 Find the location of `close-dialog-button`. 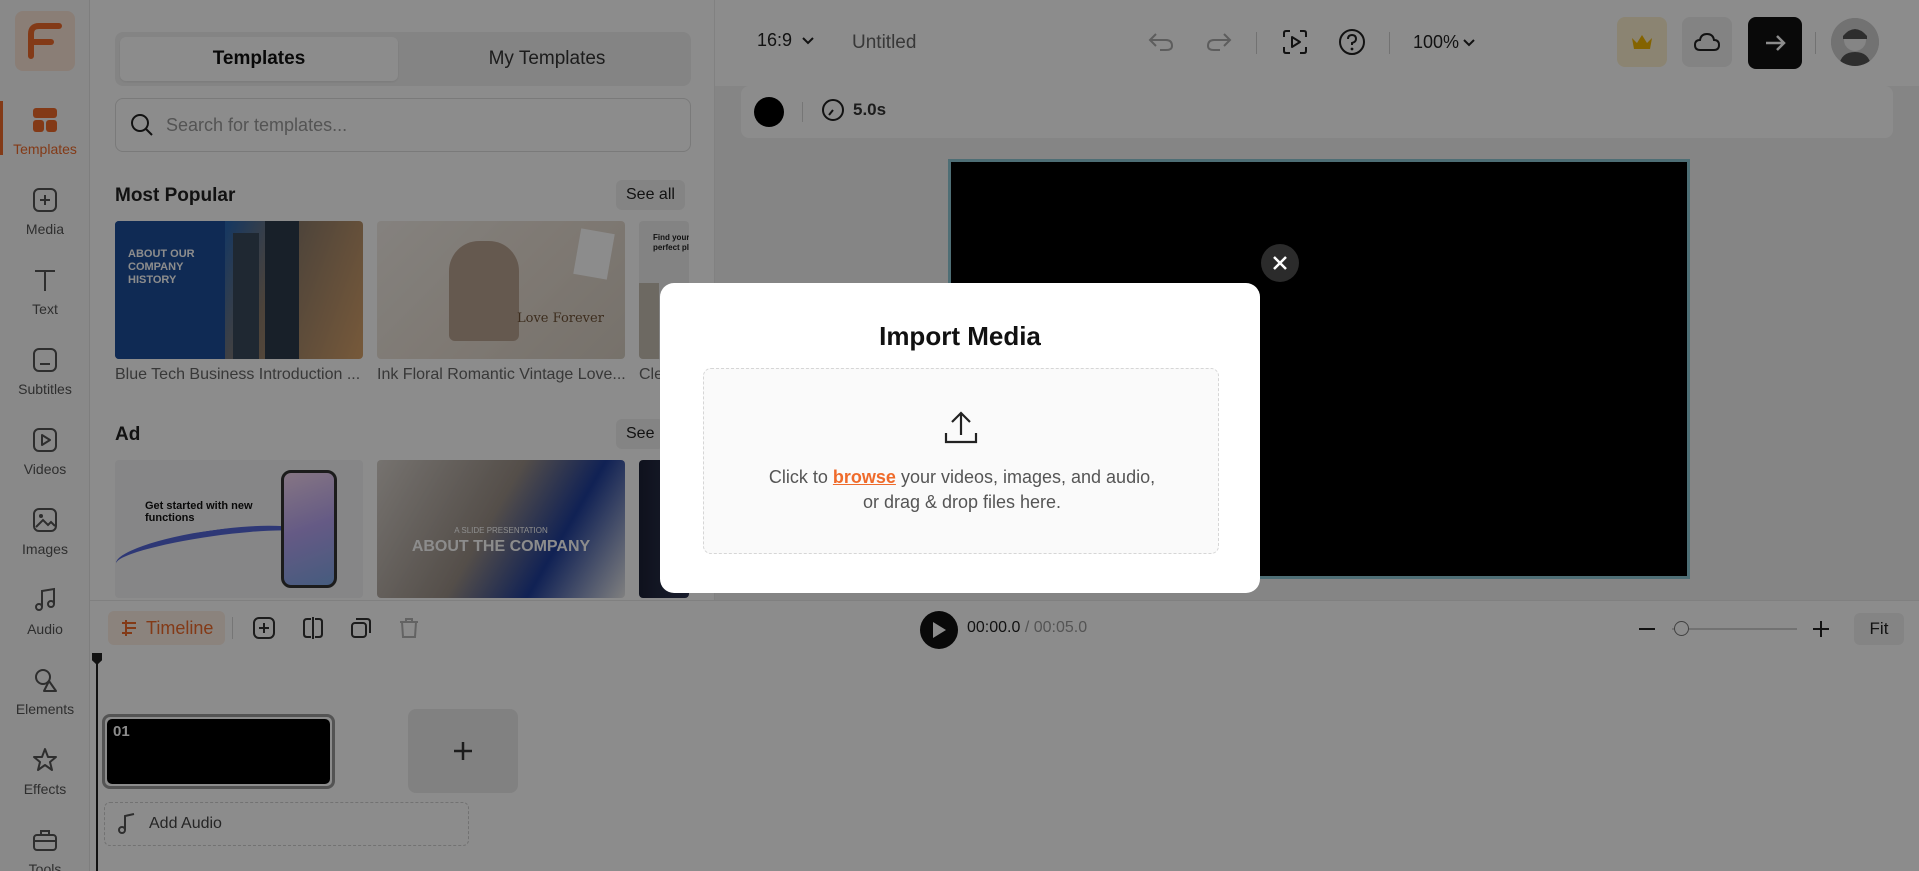

close-dialog-button is located at coordinates (1280, 263).